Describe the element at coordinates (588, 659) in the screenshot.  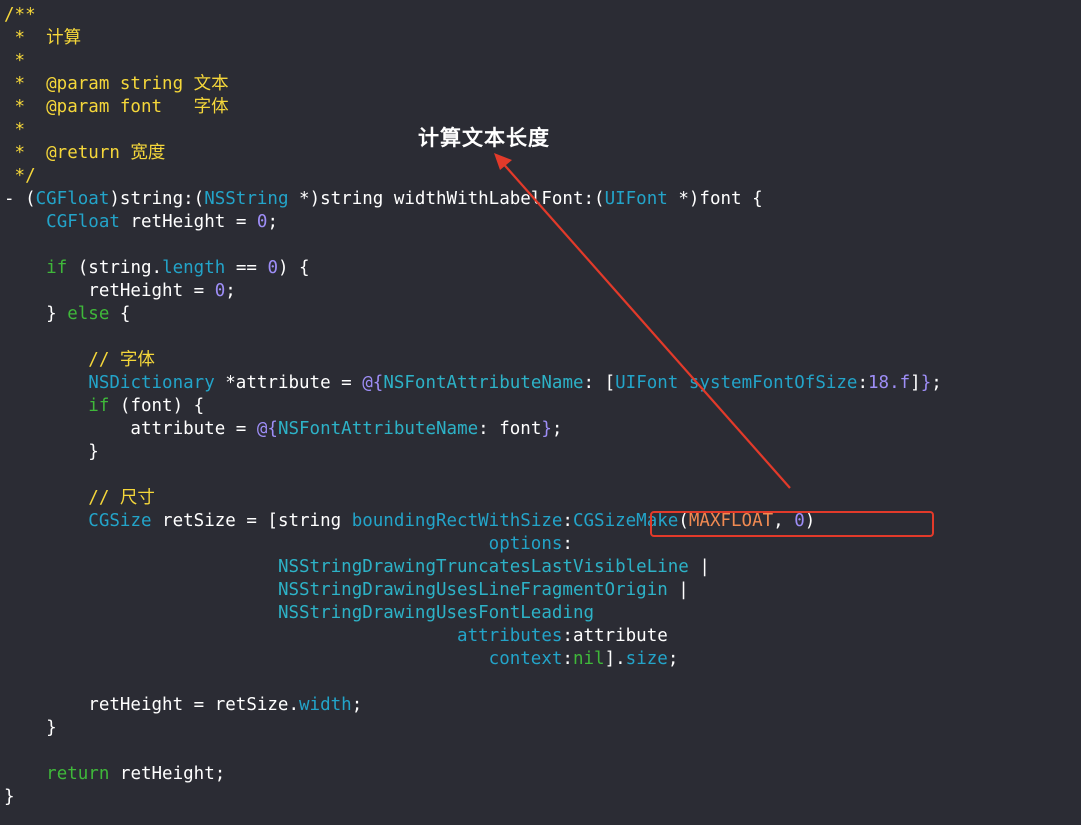
I see `code-token: nil` at that location.